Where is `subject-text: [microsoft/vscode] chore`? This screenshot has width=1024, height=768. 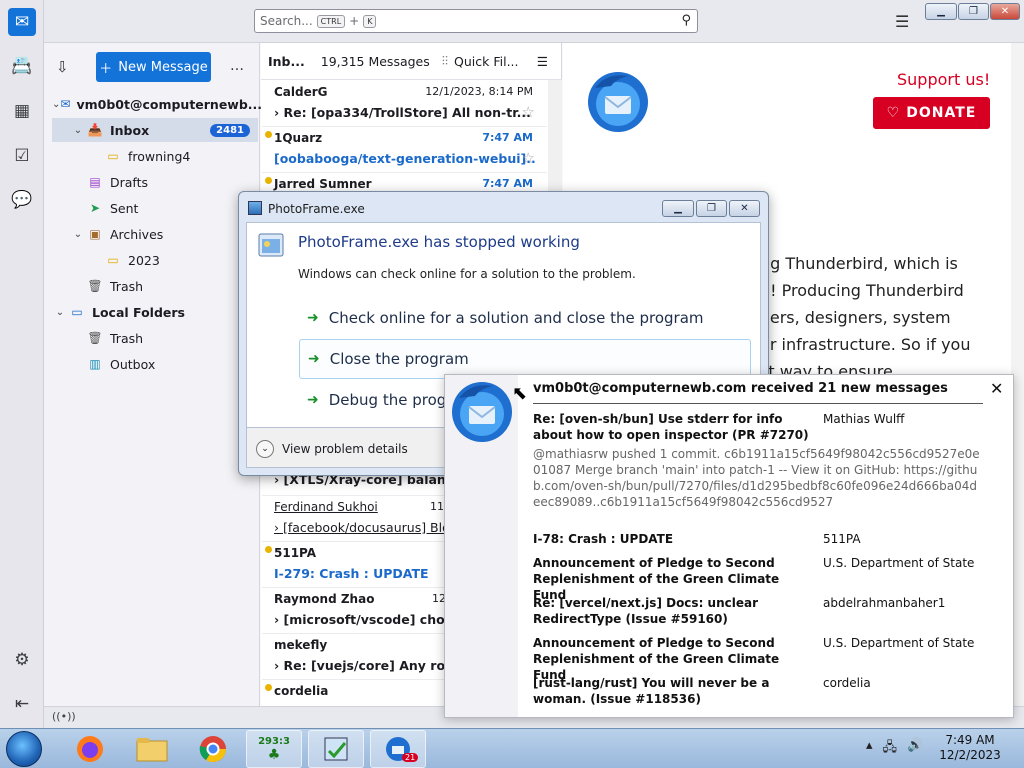 subject-text: [microsoft/vscode] chore is located at coordinates (371, 619).